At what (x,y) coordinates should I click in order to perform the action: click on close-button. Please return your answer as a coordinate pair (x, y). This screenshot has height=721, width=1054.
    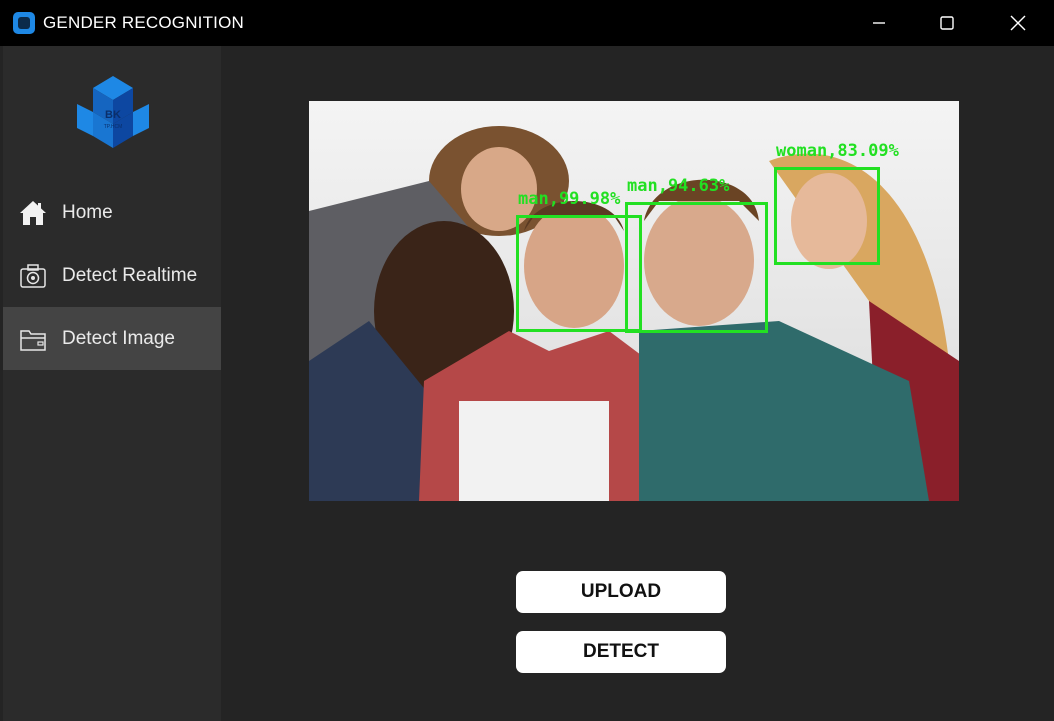
    Looking at the image, I should click on (1018, 23).